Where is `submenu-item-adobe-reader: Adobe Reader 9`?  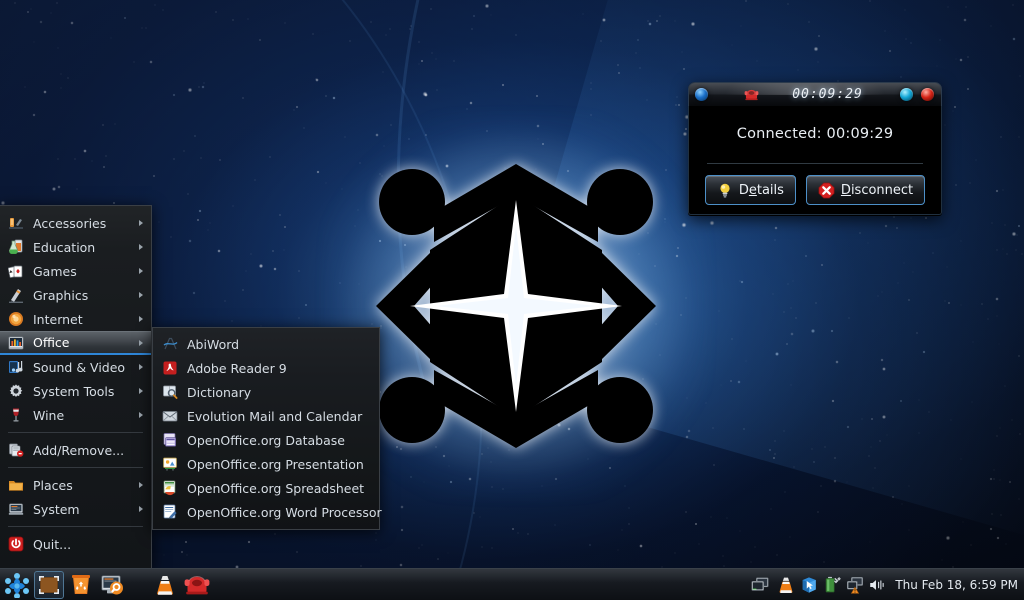 submenu-item-adobe-reader: Adobe Reader 9 is located at coordinates (266, 368).